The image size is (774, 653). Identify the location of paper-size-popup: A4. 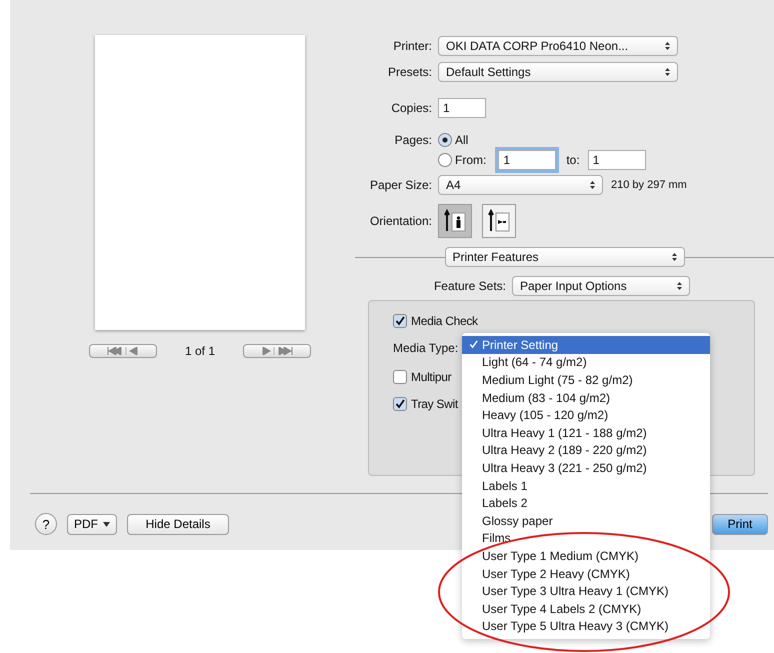
(520, 185).